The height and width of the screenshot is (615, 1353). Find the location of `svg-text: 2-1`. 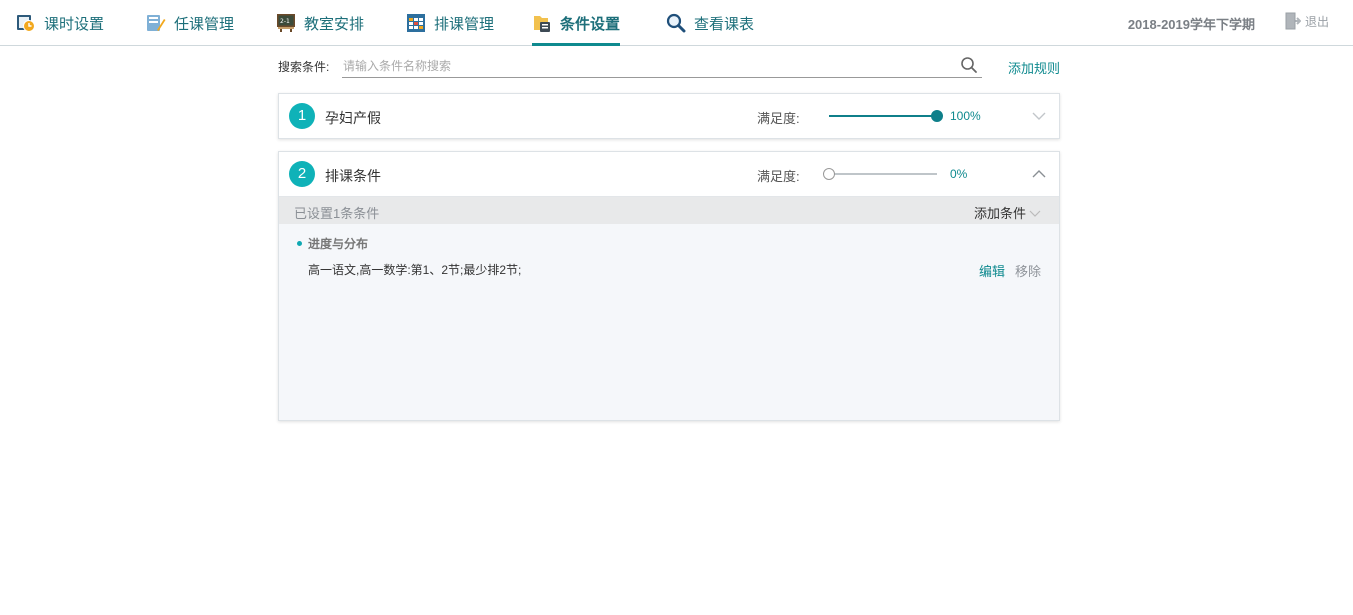

svg-text: 2-1 is located at coordinates (285, 21).